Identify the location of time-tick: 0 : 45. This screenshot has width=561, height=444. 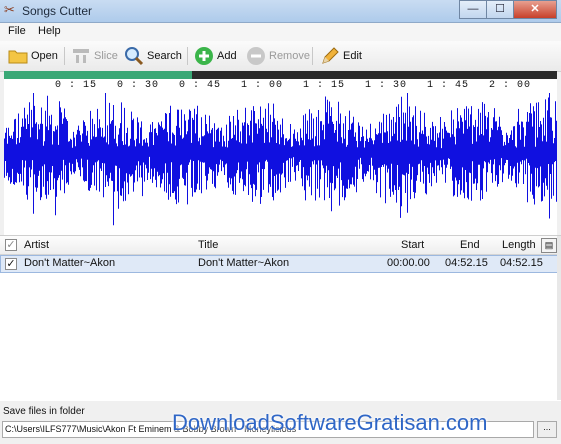
(200, 85).